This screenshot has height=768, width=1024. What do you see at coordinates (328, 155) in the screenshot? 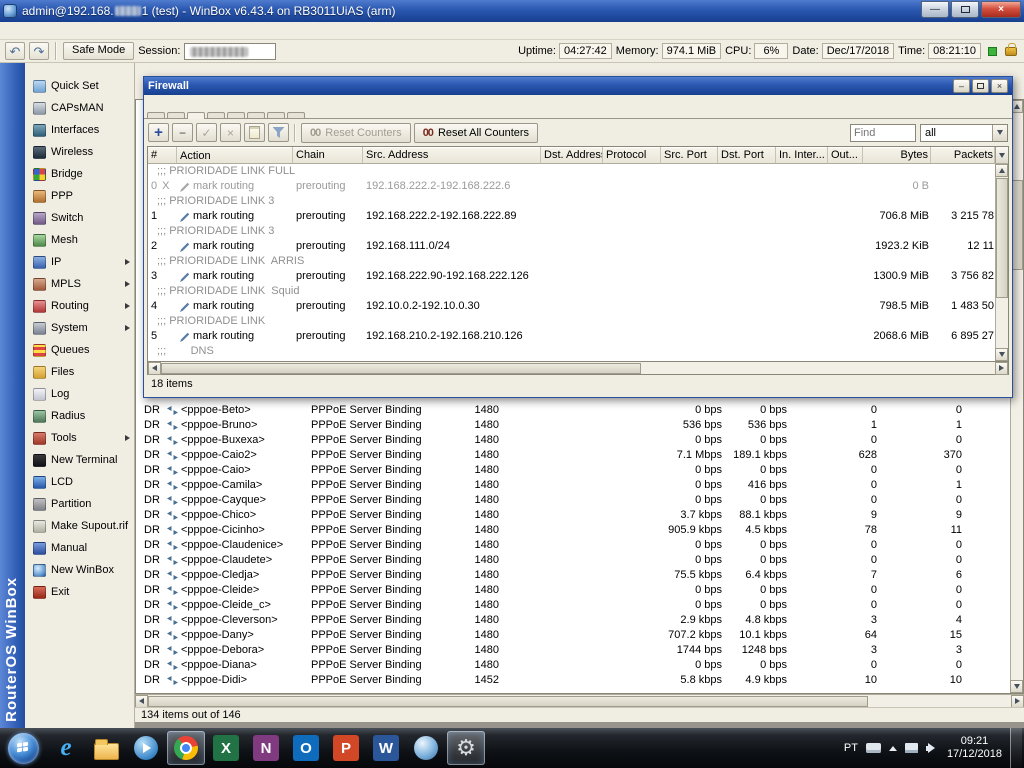
I see `column-header-chain: Chain` at bounding box center [328, 155].